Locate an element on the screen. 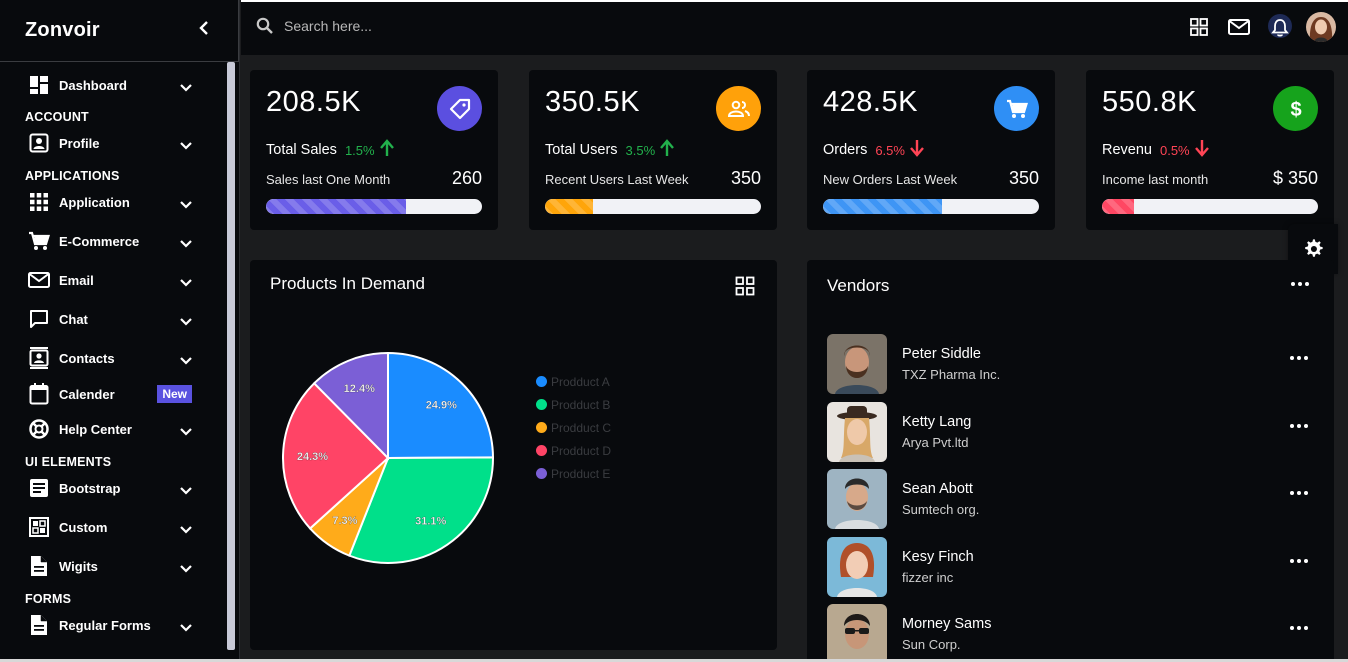  sidebar-item-e-commerce: E-Commerce is located at coordinates (112, 241).